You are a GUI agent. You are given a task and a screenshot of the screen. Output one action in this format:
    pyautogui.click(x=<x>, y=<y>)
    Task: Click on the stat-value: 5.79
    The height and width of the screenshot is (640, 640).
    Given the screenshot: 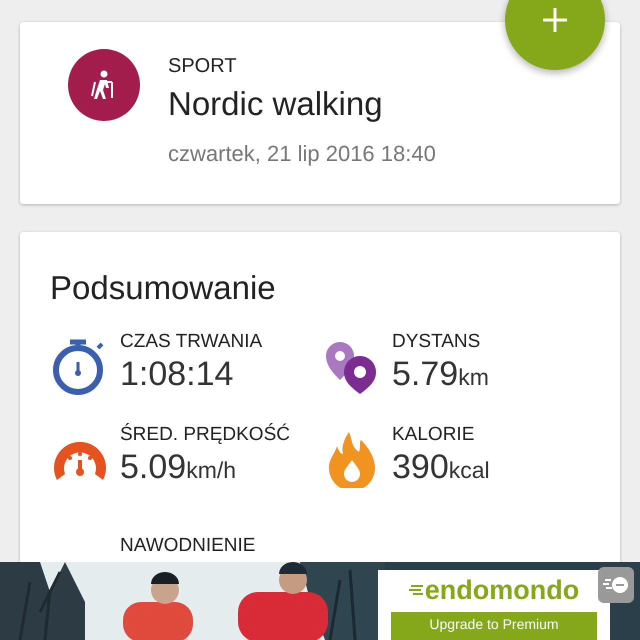 What is the action you would take?
    pyautogui.click(x=425, y=374)
    